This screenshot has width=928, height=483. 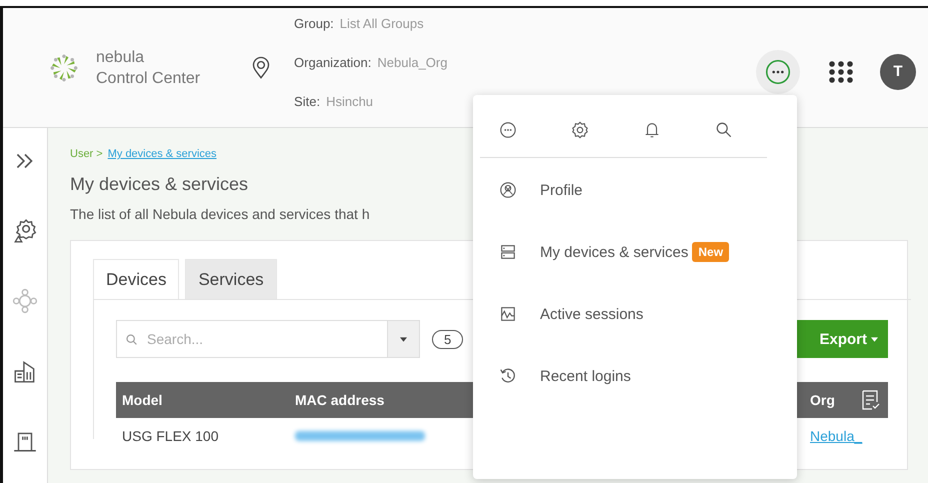 I want to click on menu-item: Profile, so click(x=635, y=190).